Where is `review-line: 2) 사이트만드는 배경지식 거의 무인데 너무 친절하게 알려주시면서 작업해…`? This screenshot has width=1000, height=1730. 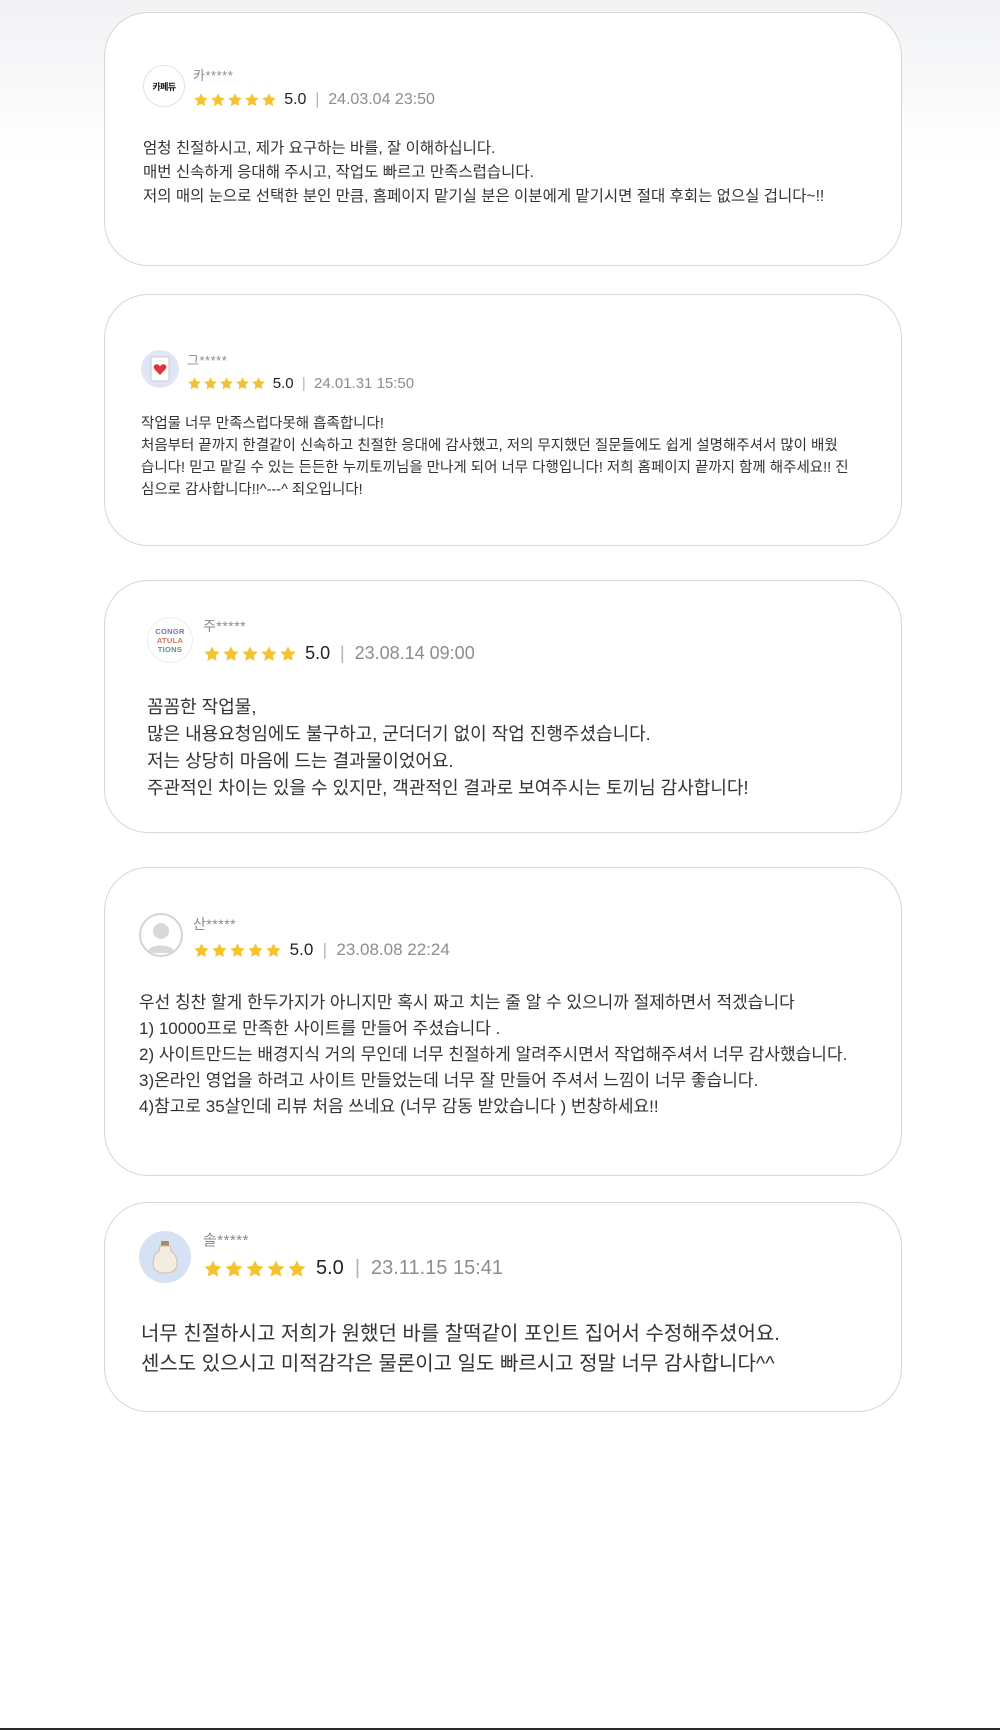
review-line: 2) 사이트만드는 배경지식 거의 무인데 너무 친절하게 알려주시면서 작업해… is located at coordinates (493, 1054).